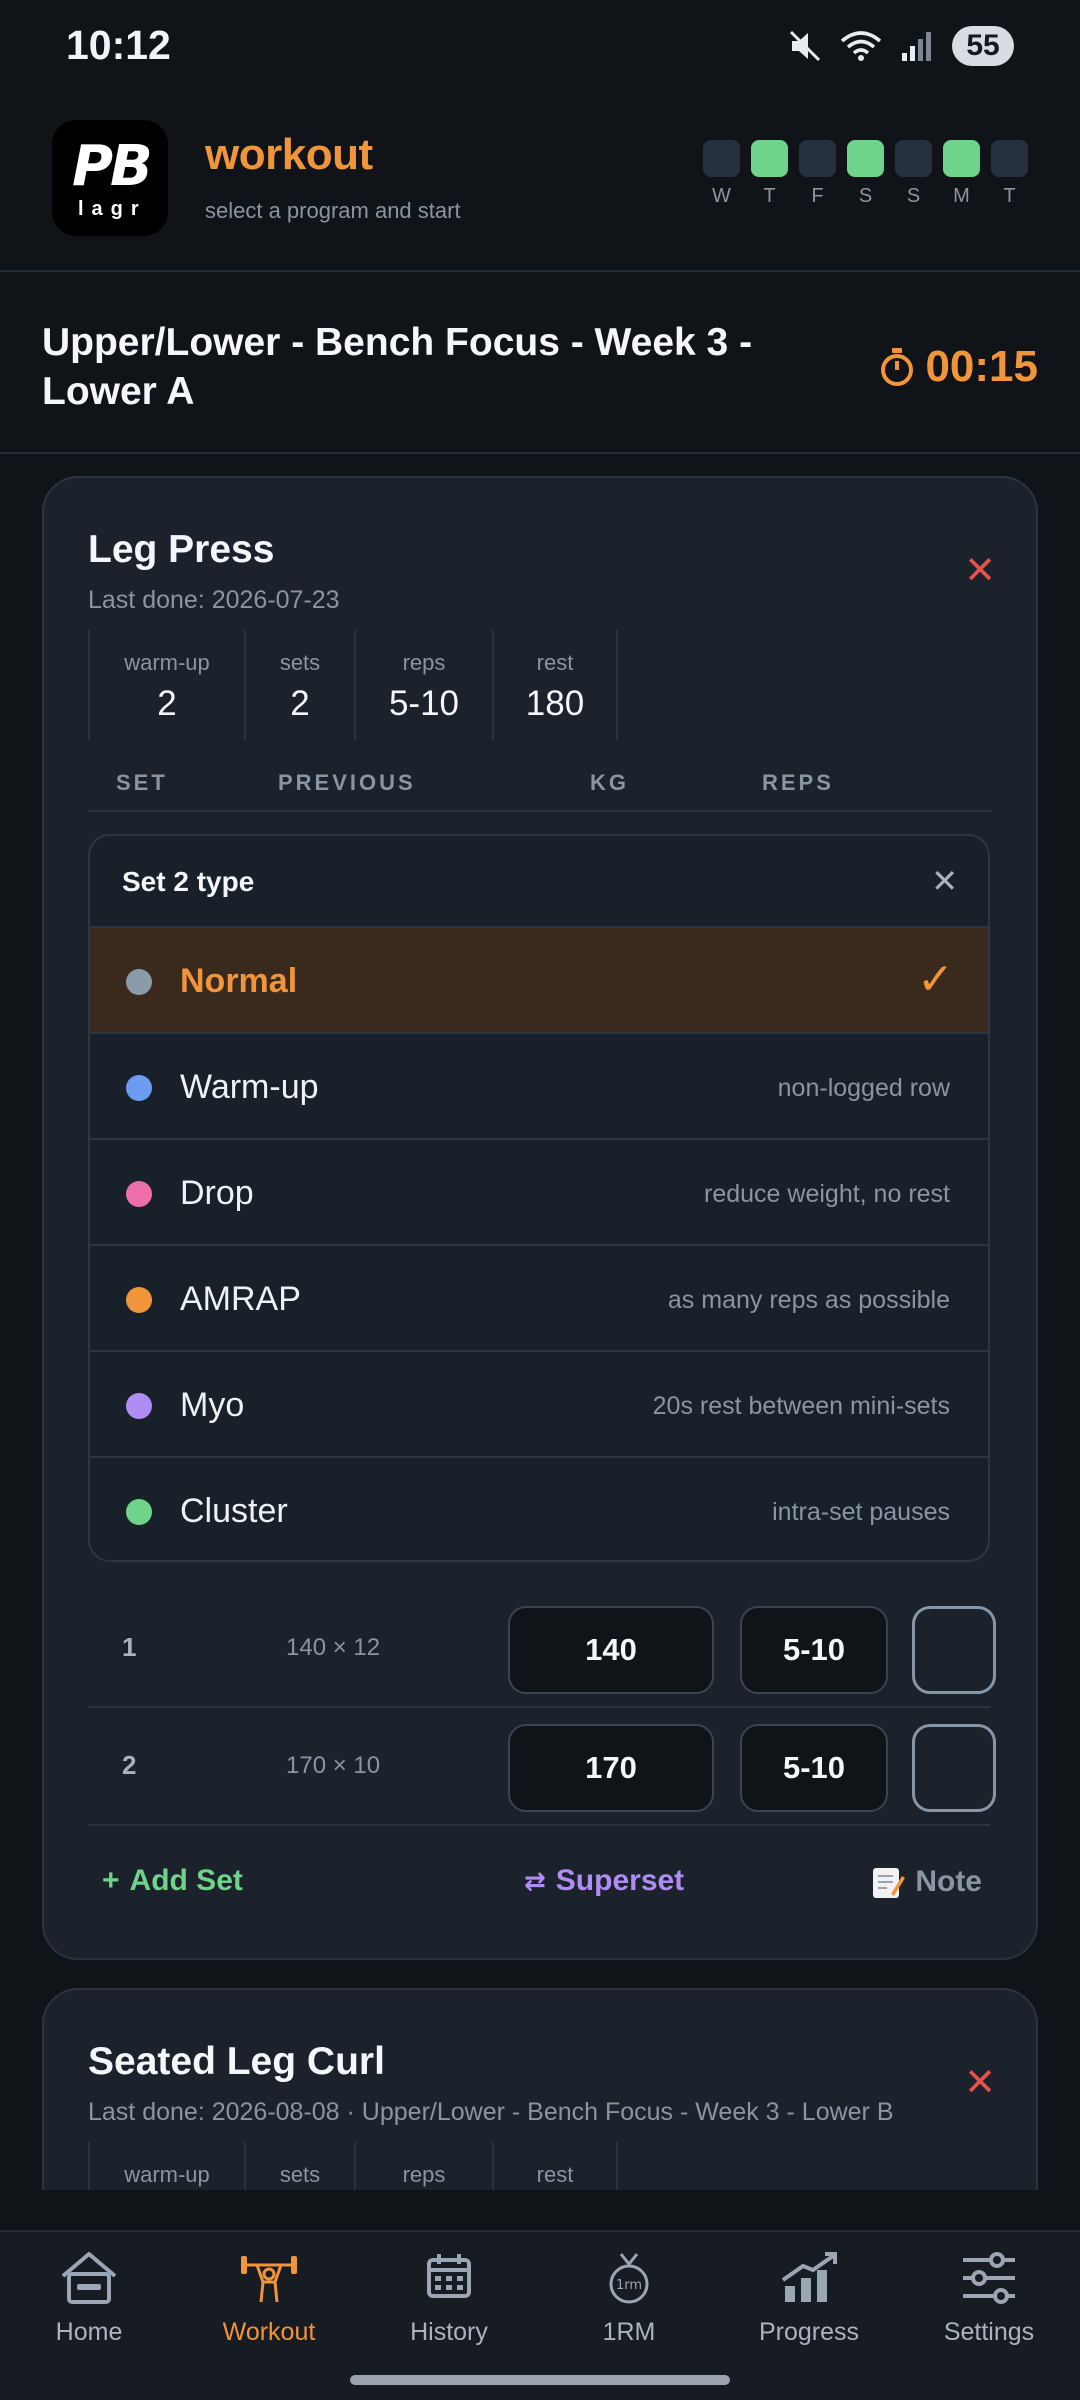  What do you see at coordinates (861, 46) in the screenshot?
I see `wifi-icon` at bounding box center [861, 46].